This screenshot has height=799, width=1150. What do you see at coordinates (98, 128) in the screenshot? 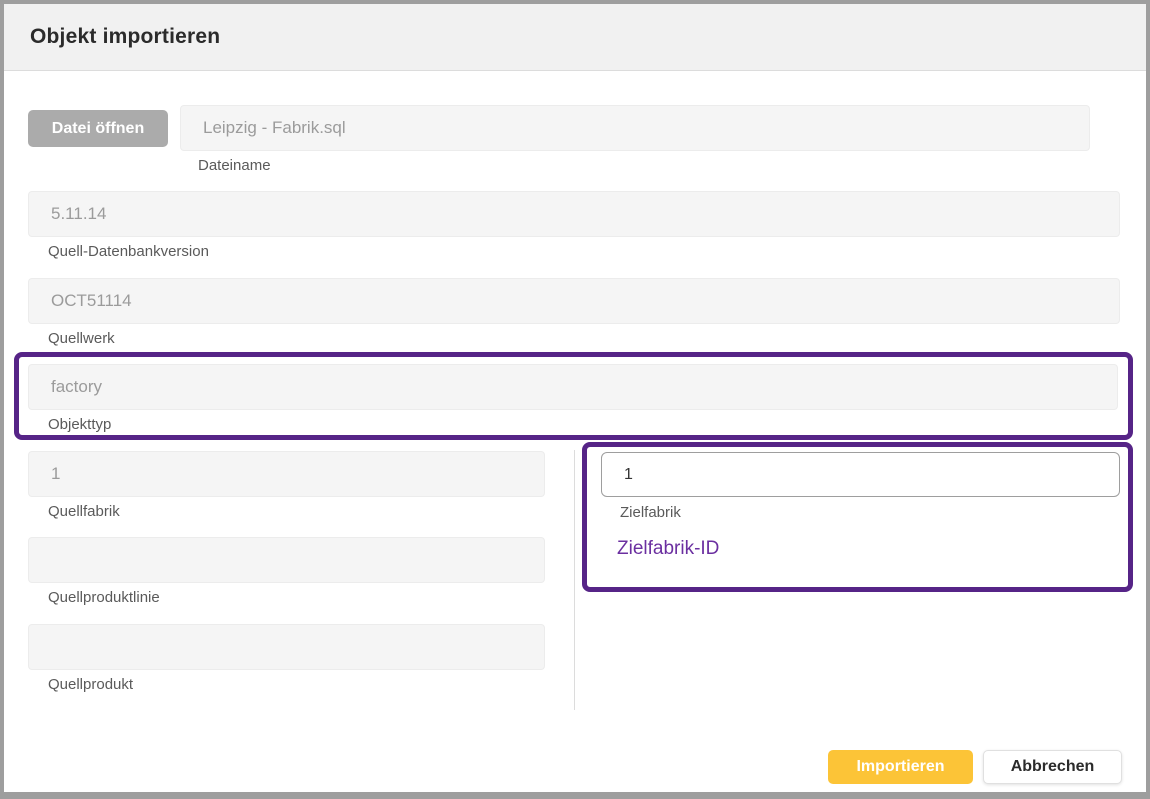
I see `open-file-button: Datei öffnen` at bounding box center [98, 128].